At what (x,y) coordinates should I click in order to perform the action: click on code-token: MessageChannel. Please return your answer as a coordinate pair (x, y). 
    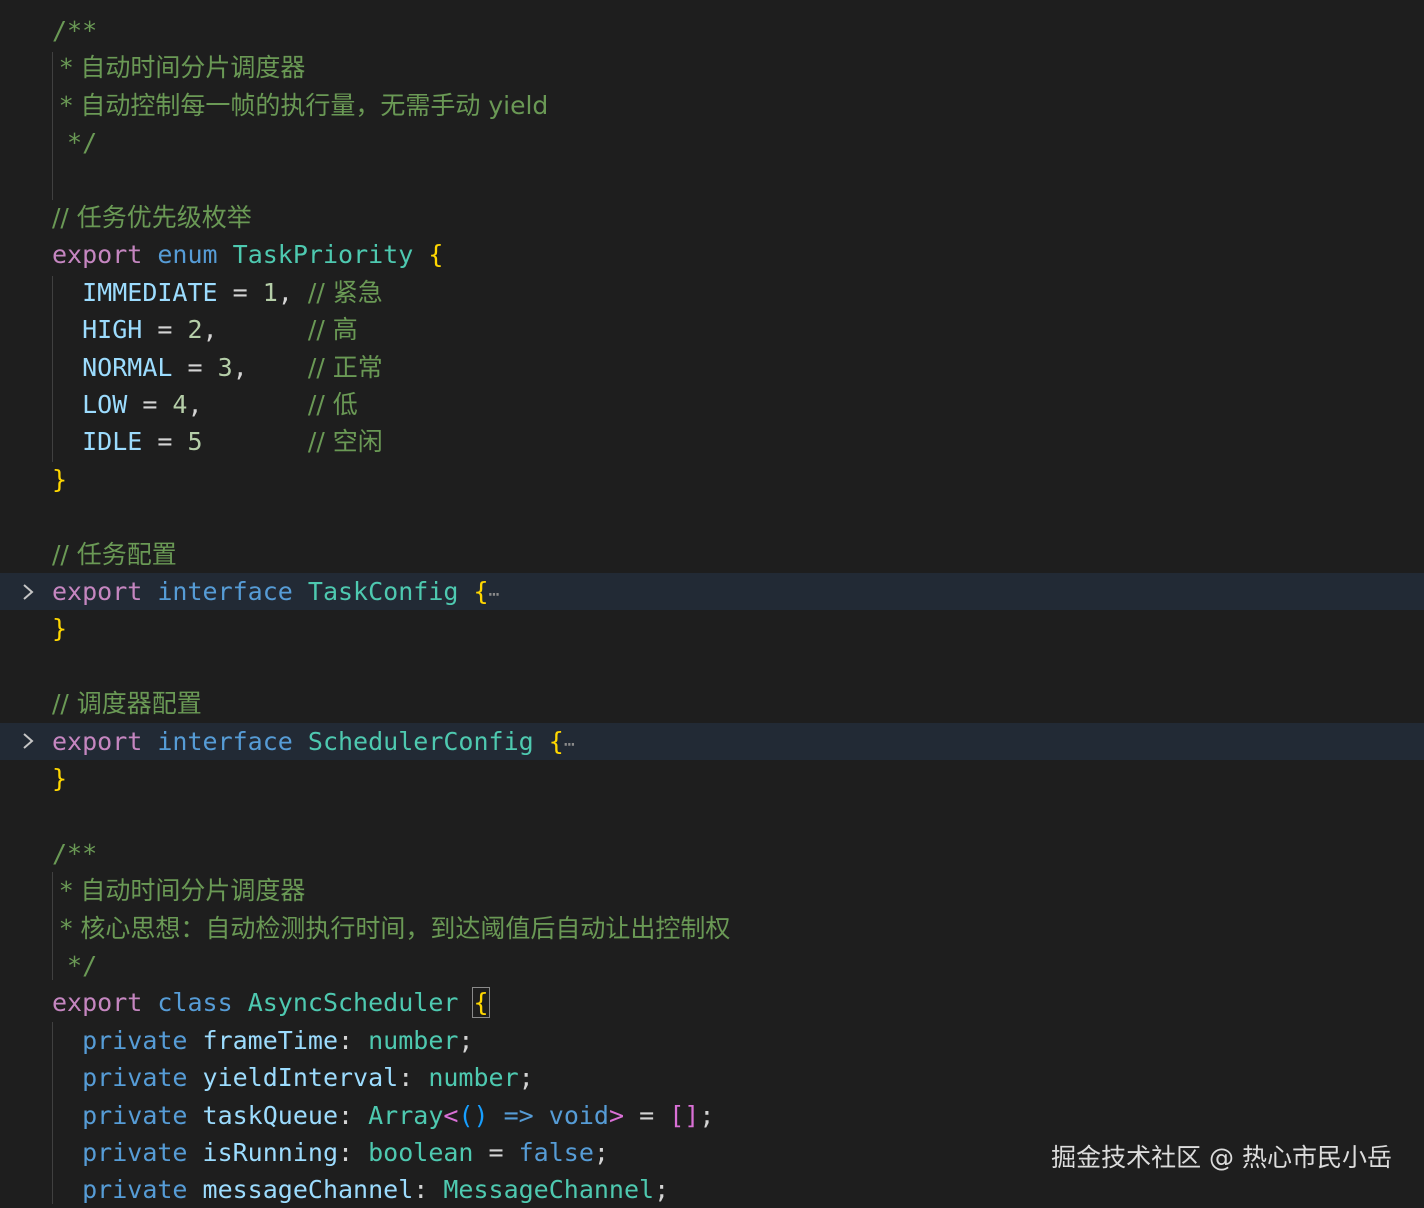
    Looking at the image, I should click on (549, 1190).